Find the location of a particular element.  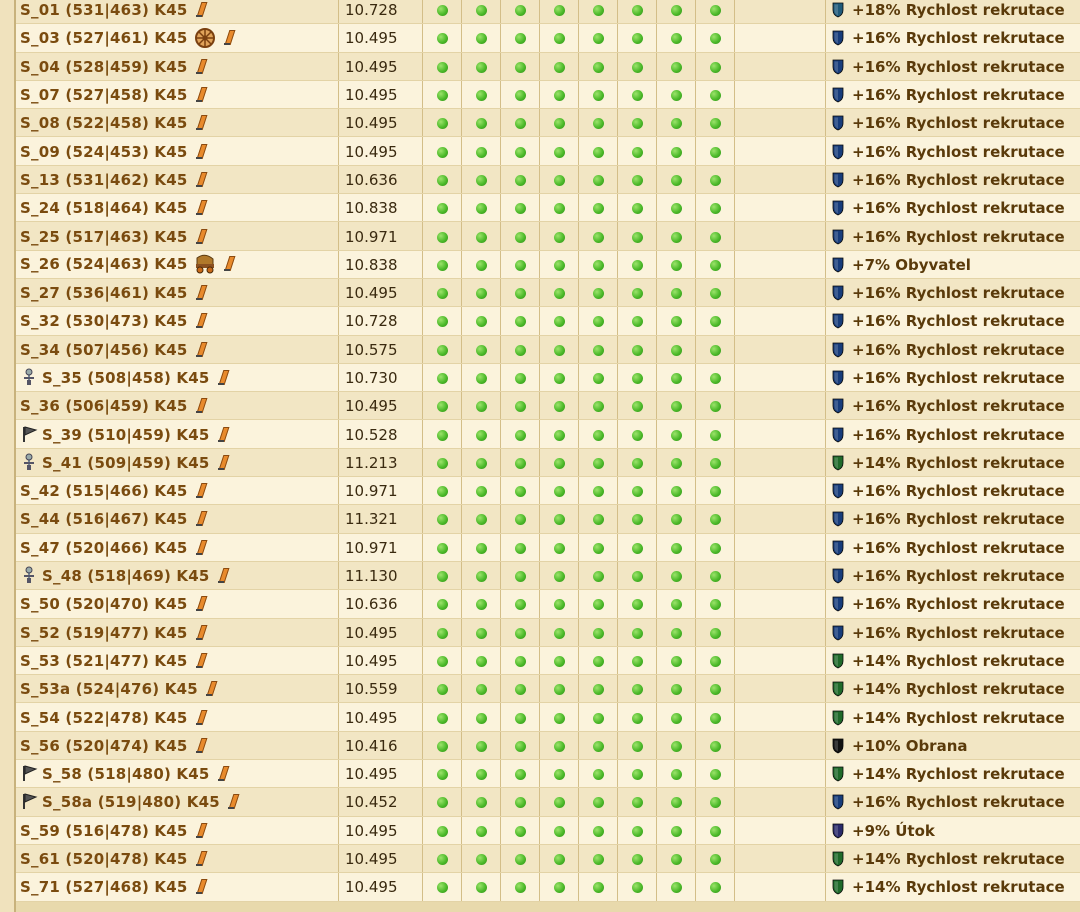

village-link: S_09 (524|453) K45 is located at coordinates (104, 152).